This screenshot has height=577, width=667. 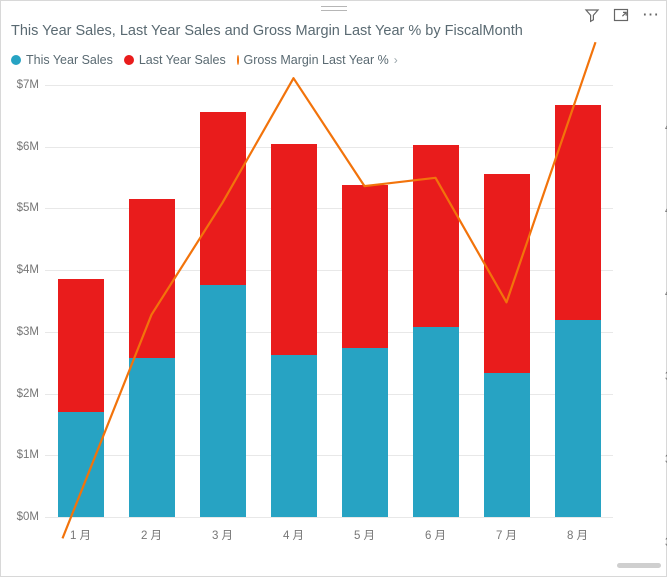 I want to click on legend-item-last-year-sales: Last Year Sales, so click(x=174, y=60).